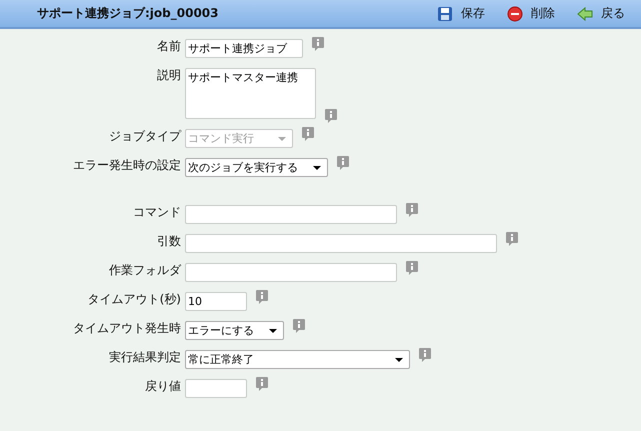 This screenshot has height=431, width=641. What do you see at coordinates (169, 46) in the screenshot?
I see `field-label: 名前` at bounding box center [169, 46].